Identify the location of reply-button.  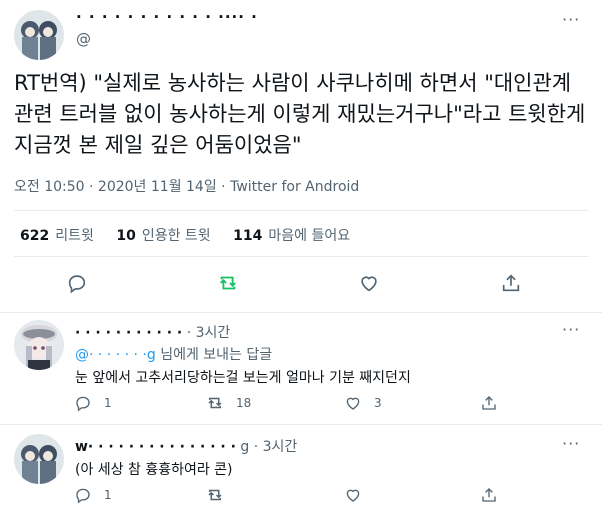
(77, 283).